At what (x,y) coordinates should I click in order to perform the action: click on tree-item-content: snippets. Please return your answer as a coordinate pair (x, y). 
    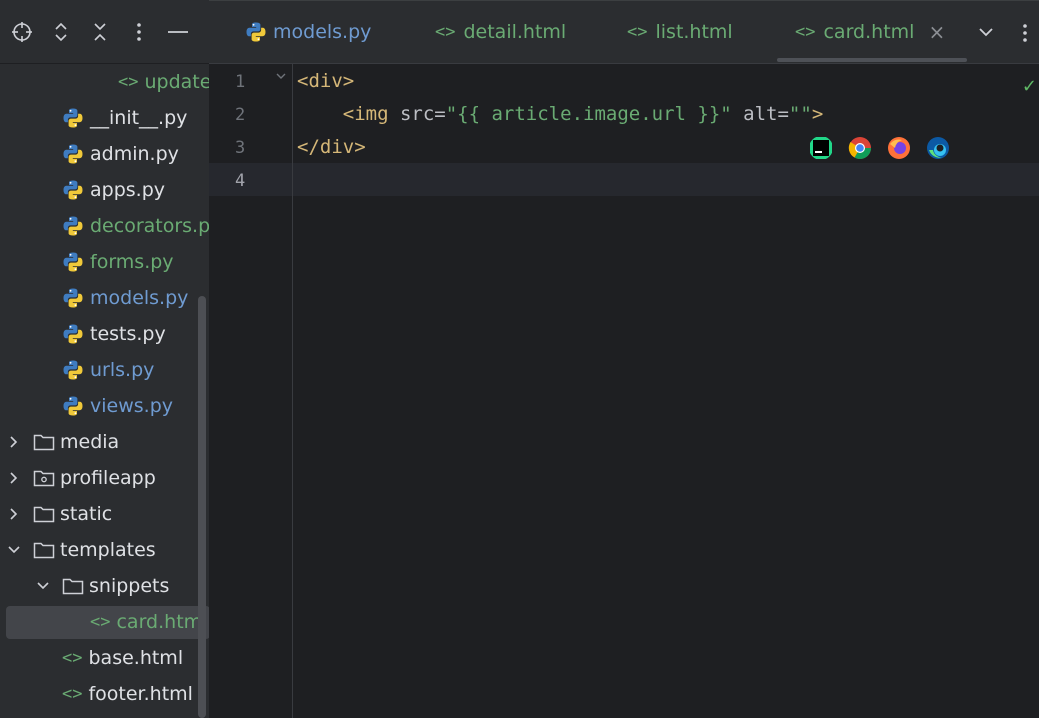
    Looking at the image, I should click on (115, 586).